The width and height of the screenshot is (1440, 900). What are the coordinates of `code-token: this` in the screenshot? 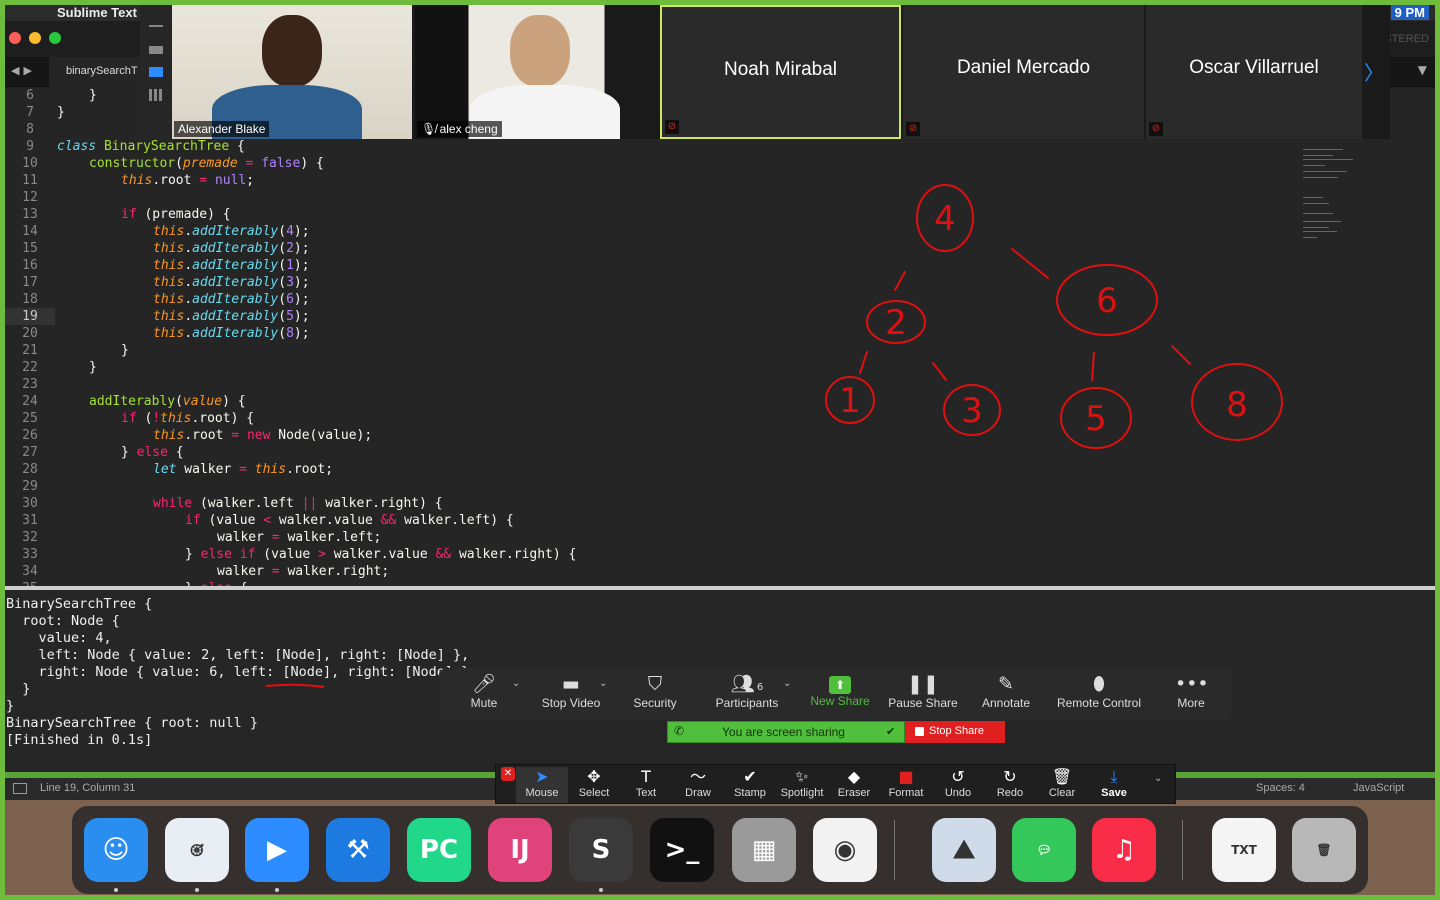 It's located at (137, 180).